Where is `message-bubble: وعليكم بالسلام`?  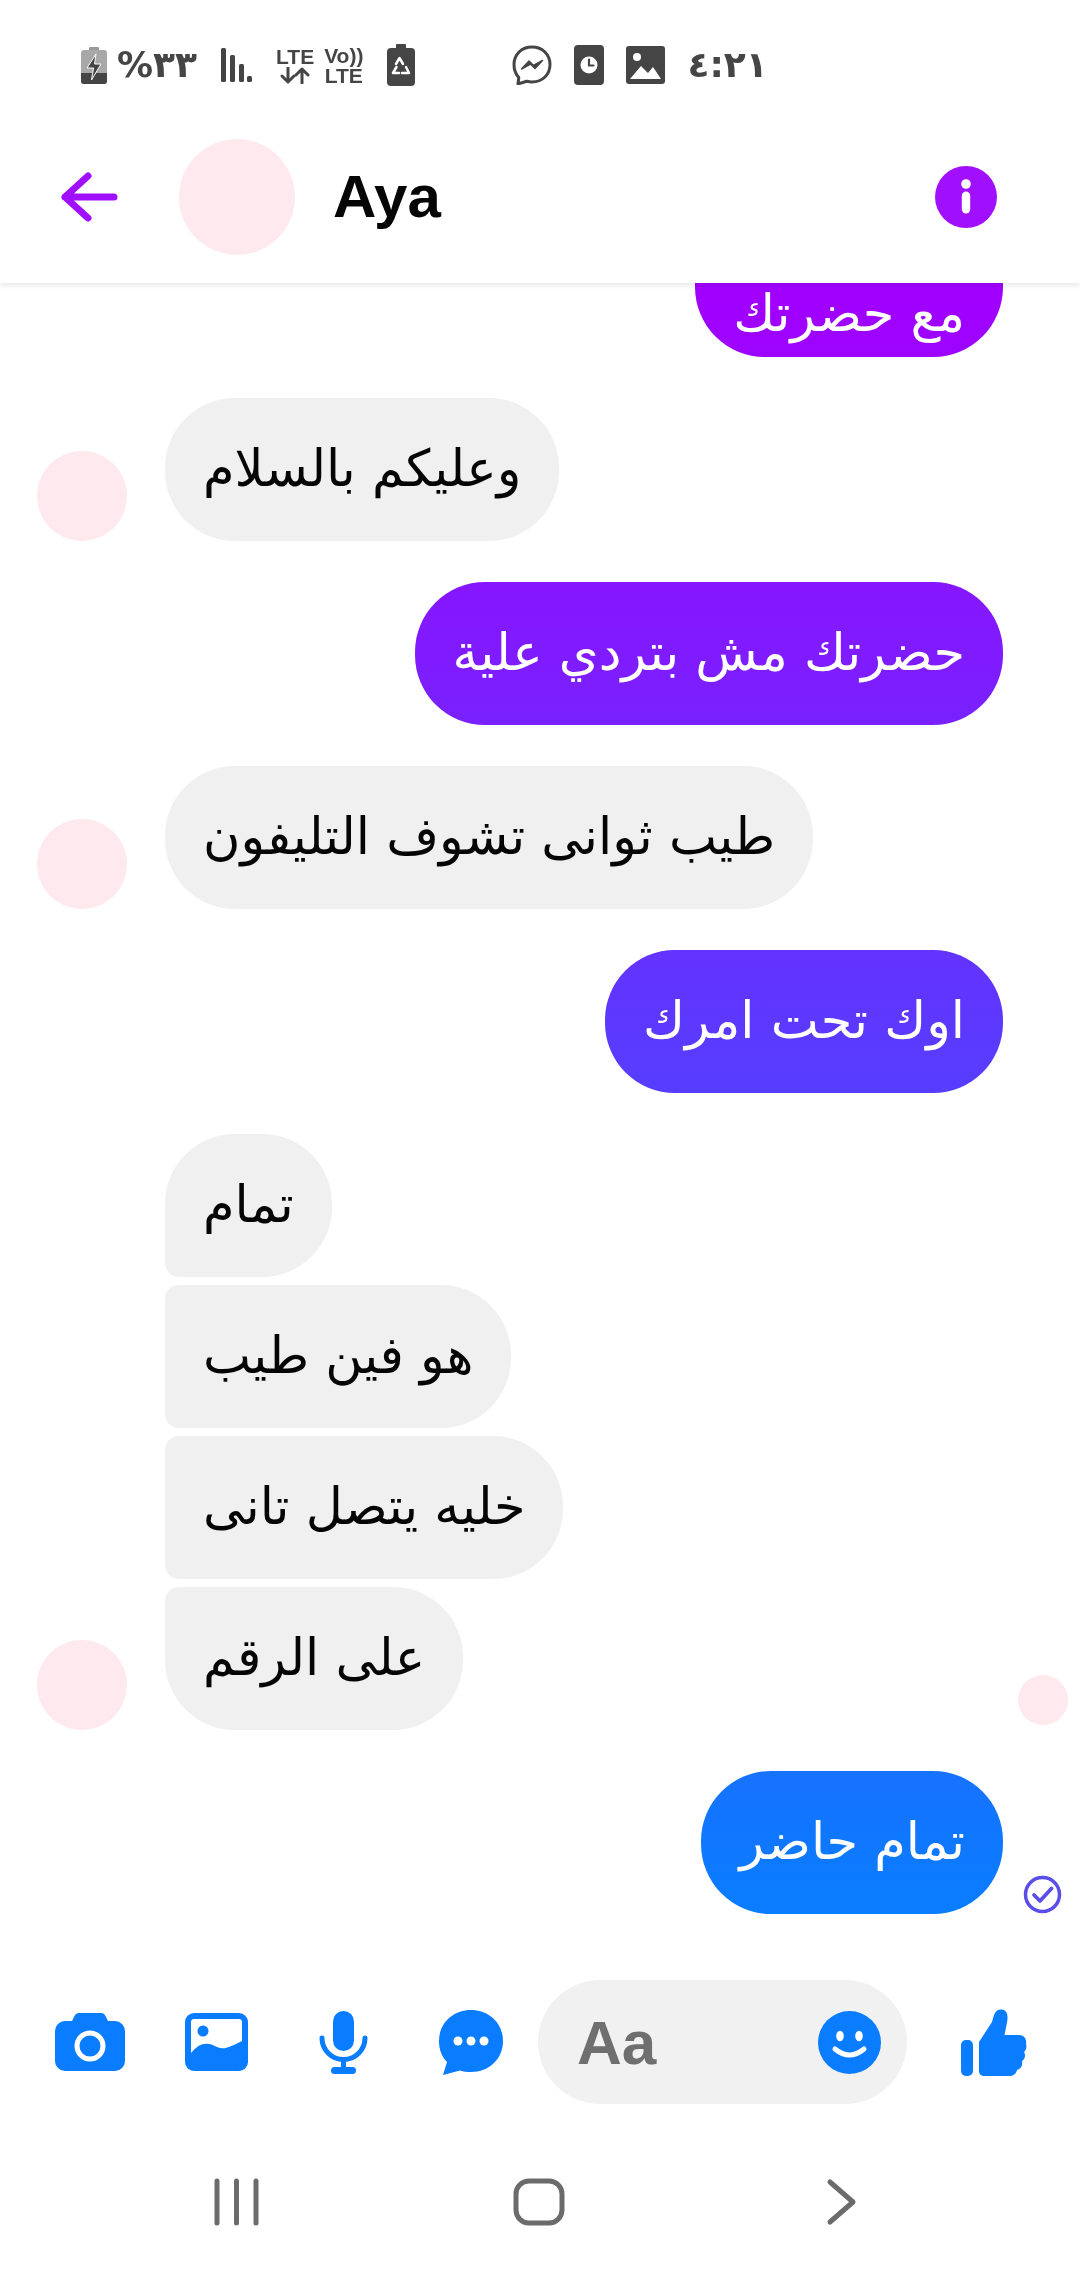 message-bubble: وعليكم بالسلام is located at coordinates (362, 469).